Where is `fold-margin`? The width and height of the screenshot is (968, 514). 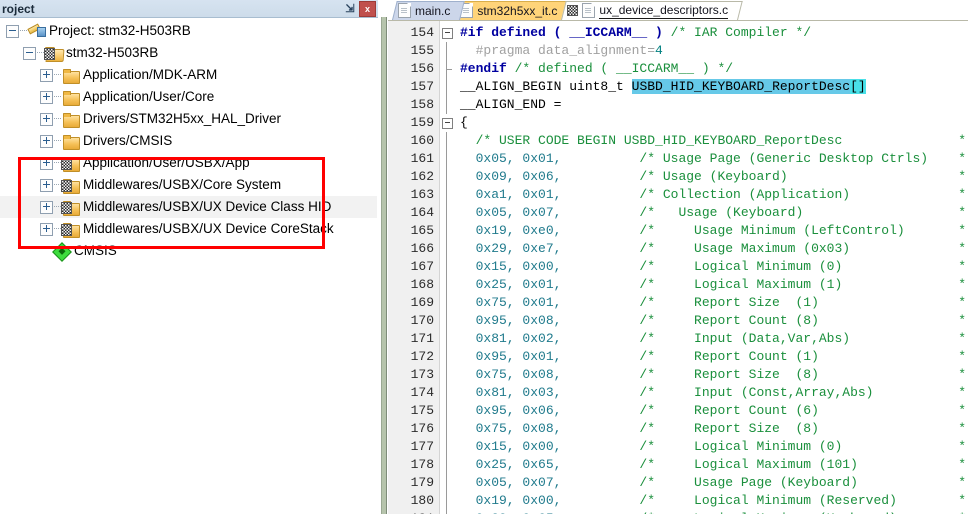
fold-margin is located at coordinates (448, 267).